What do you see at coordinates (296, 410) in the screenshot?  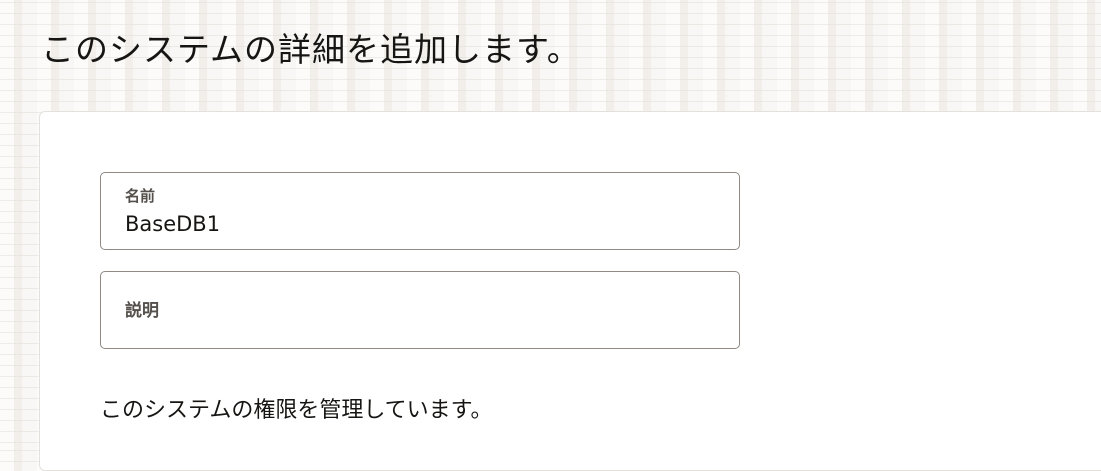 I see `permissions-text: このシステムの権限を管理しています。` at bounding box center [296, 410].